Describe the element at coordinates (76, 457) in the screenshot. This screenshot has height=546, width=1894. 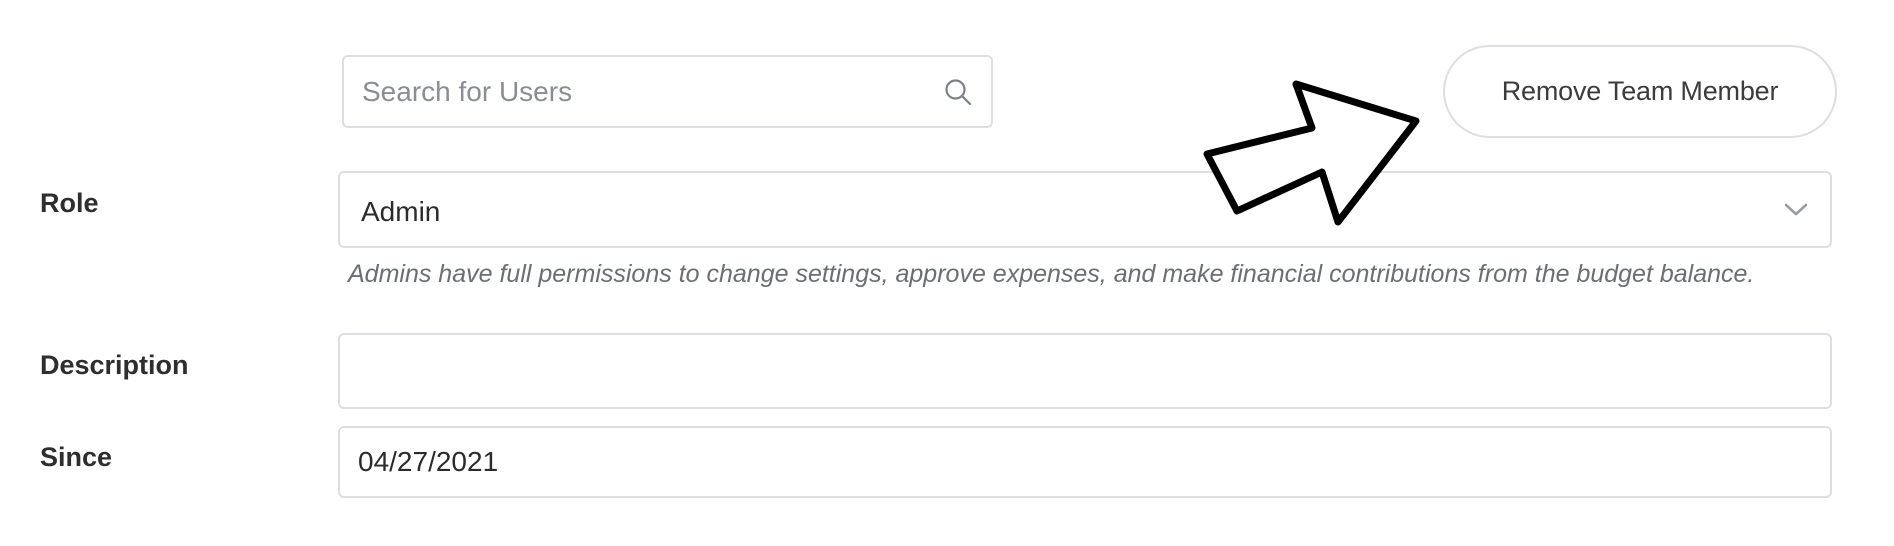
I see `since-label: Since` at that location.